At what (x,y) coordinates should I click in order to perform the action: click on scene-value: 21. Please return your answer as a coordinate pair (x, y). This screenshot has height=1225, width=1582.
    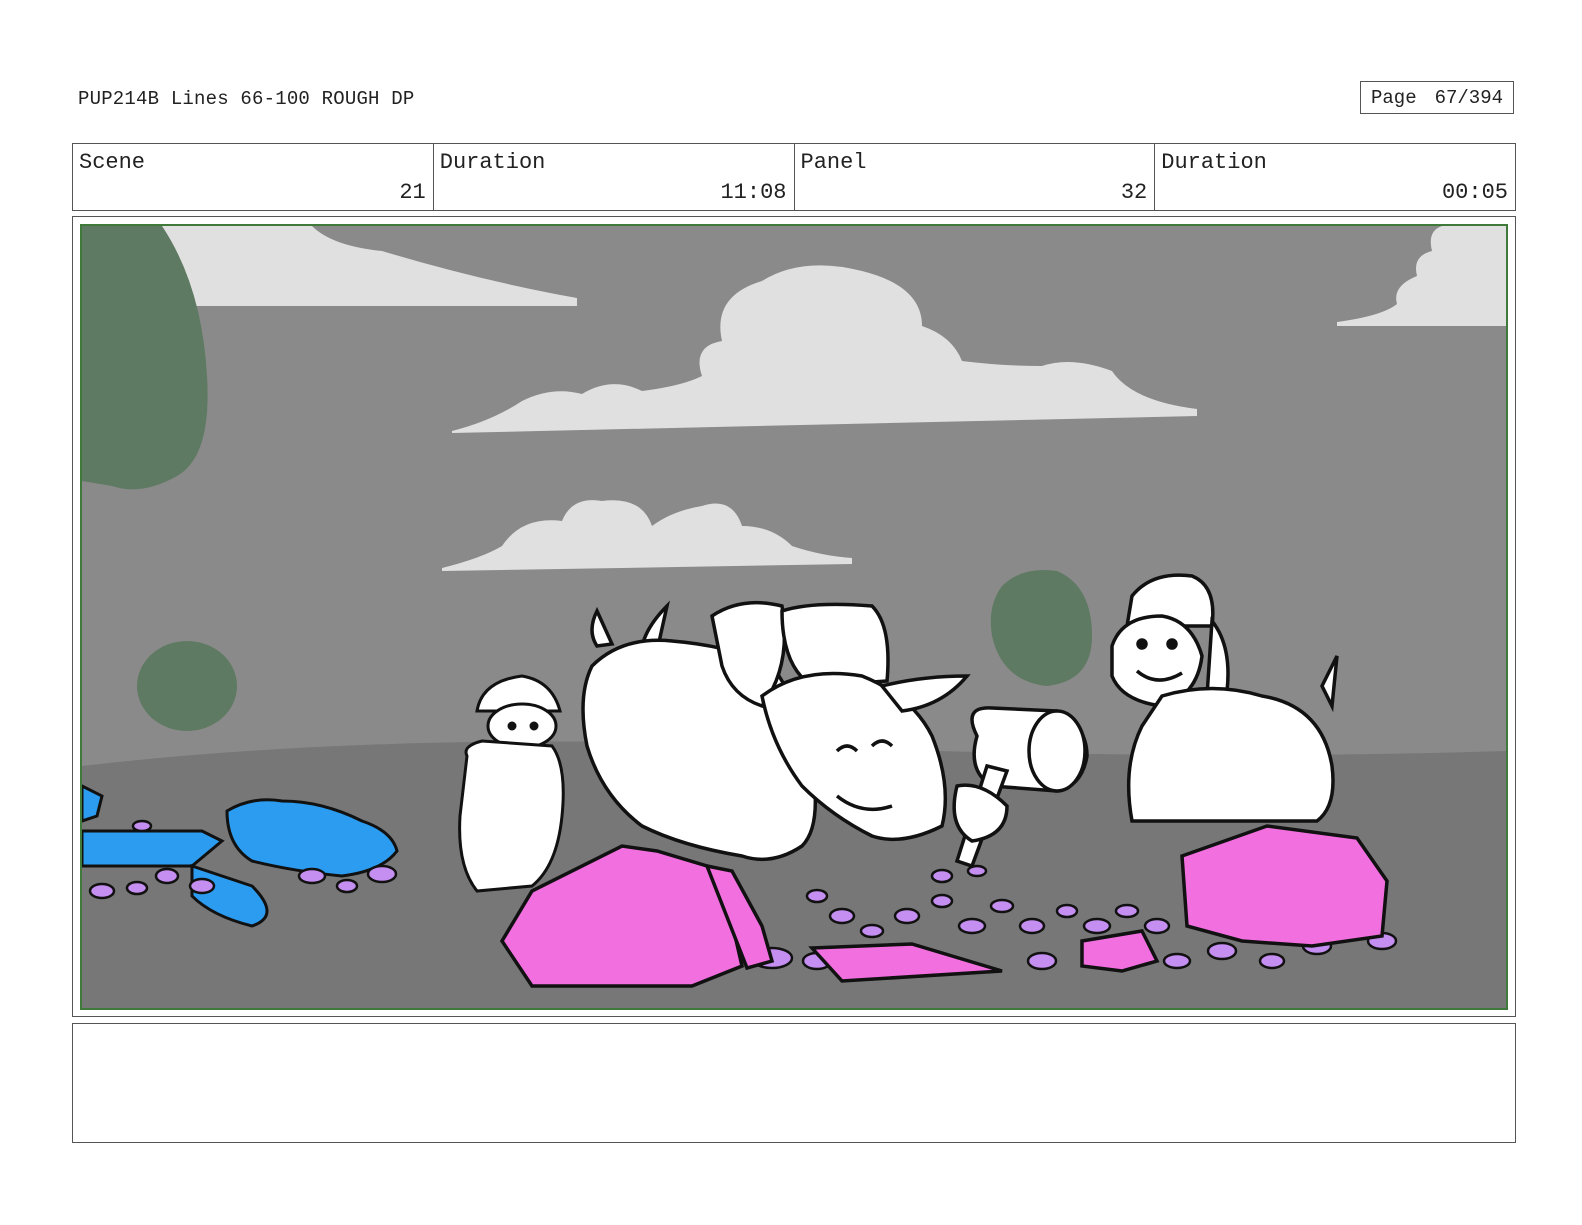
    Looking at the image, I should click on (412, 192).